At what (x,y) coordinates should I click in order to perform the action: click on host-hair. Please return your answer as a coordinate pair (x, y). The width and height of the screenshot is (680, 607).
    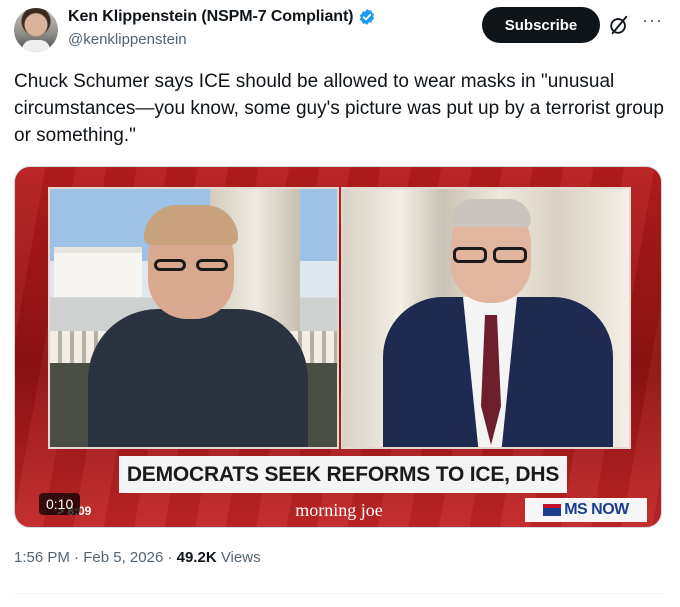
    Looking at the image, I should click on (191, 225).